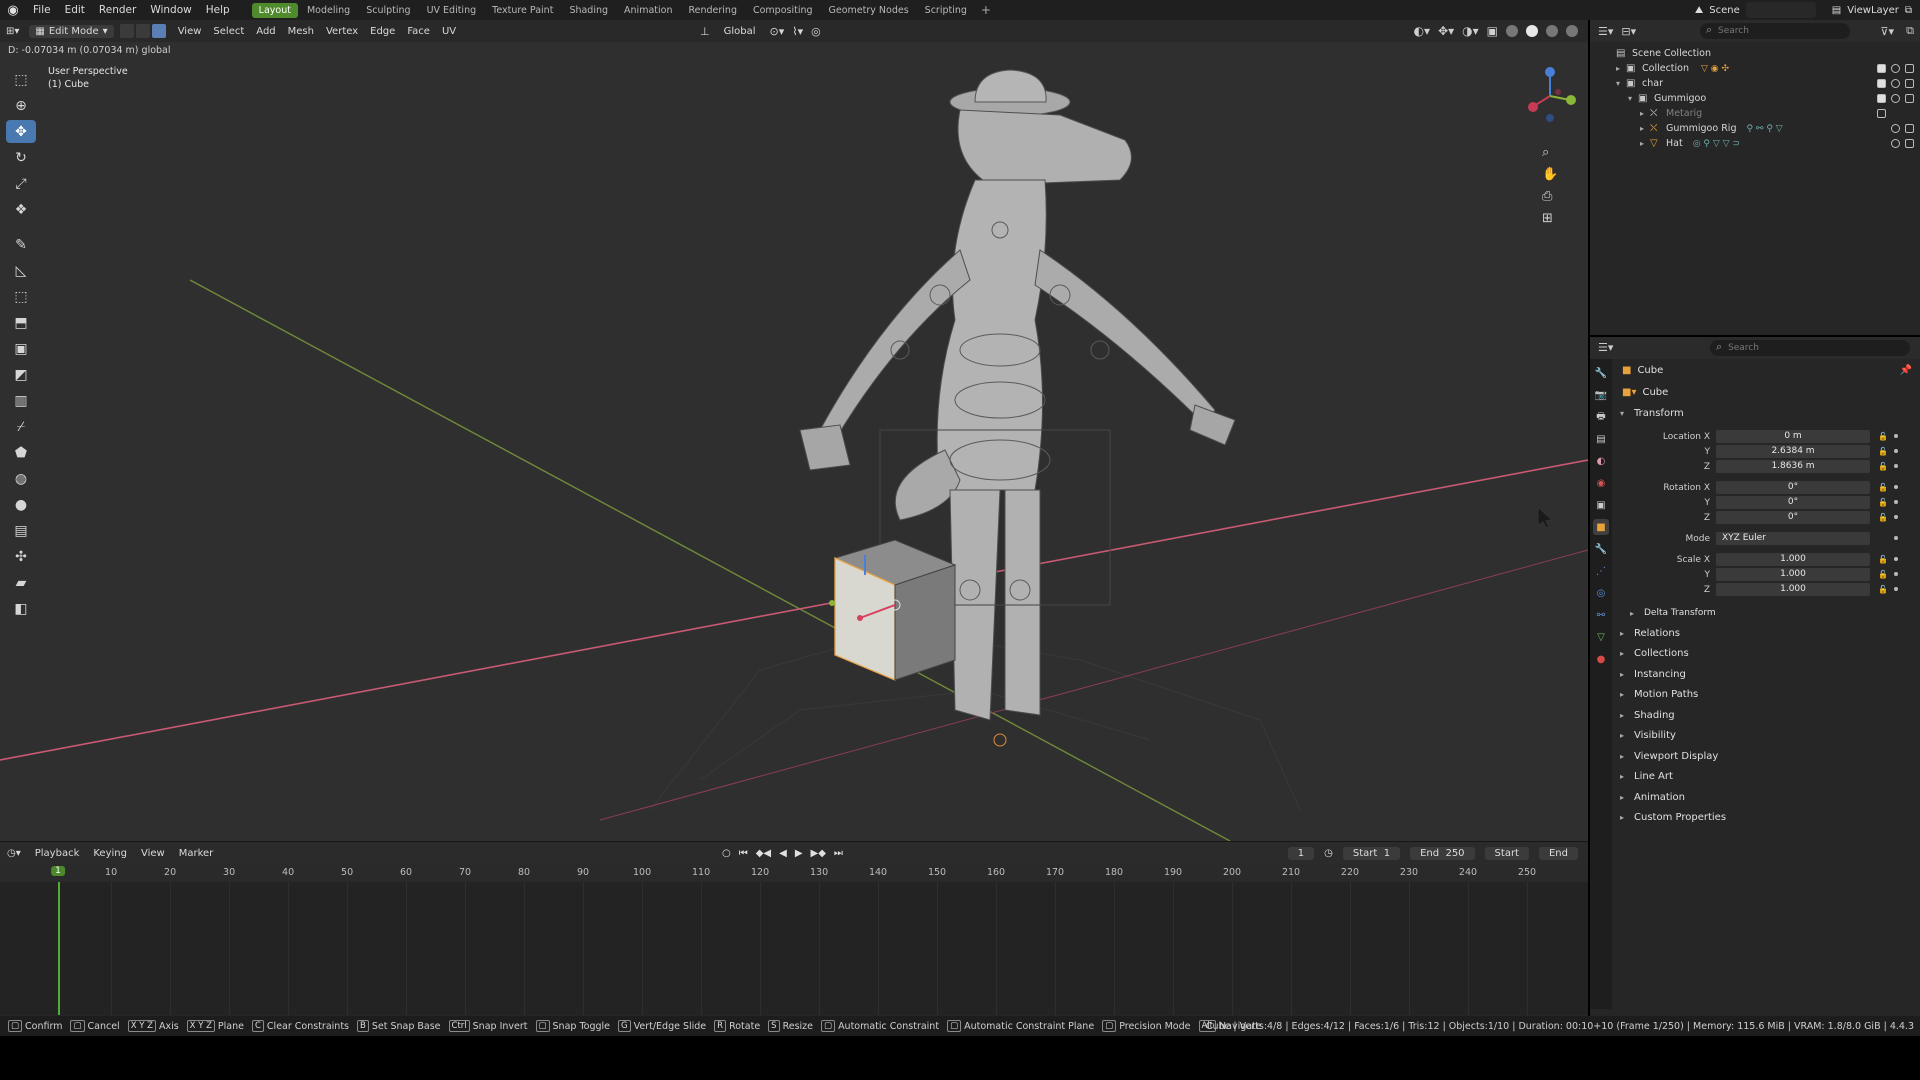 The width and height of the screenshot is (1920, 1080). I want to click on camera-view-icon: ⎙, so click(1547, 196).